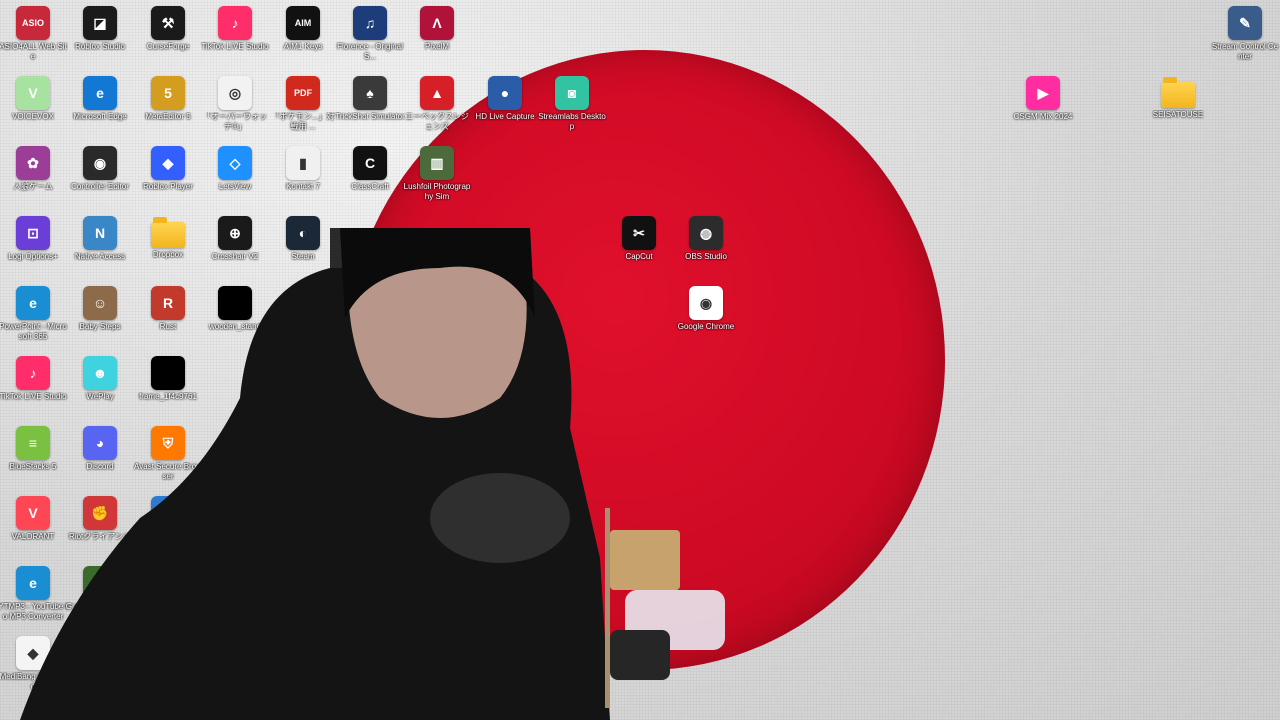 Image resolution: width=1280 pixels, height=720 pixels. What do you see at coordinates (1245, 51) in the screenshot?
I see `shortcut-label: Stream Control Center` at bounding box center [1245, 51].